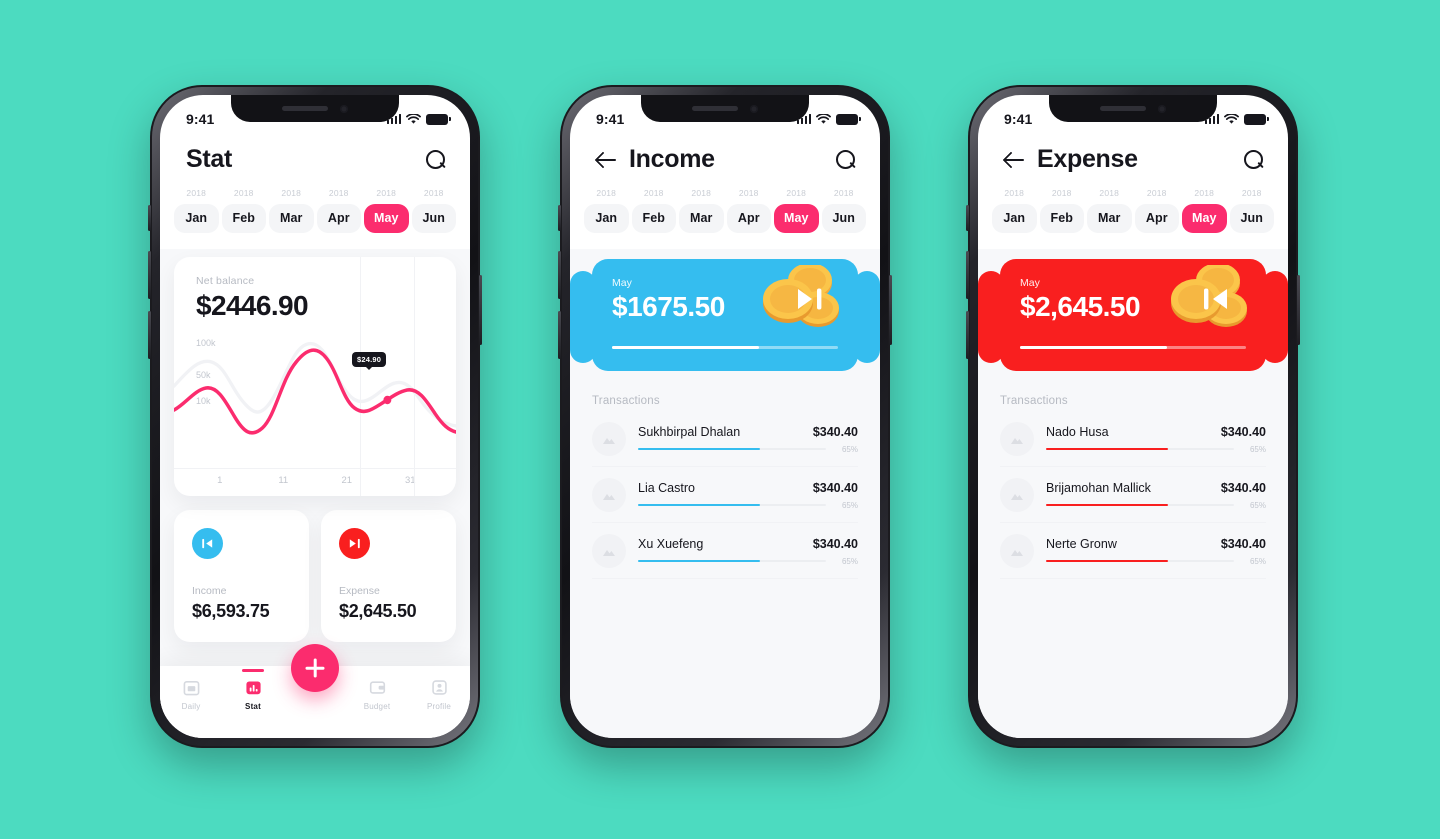  What do you see at coordinates (1133, 315) in the screenshot?
I see `expense-amount-card: May $2,645.50` at bounding box center [1133, 315].